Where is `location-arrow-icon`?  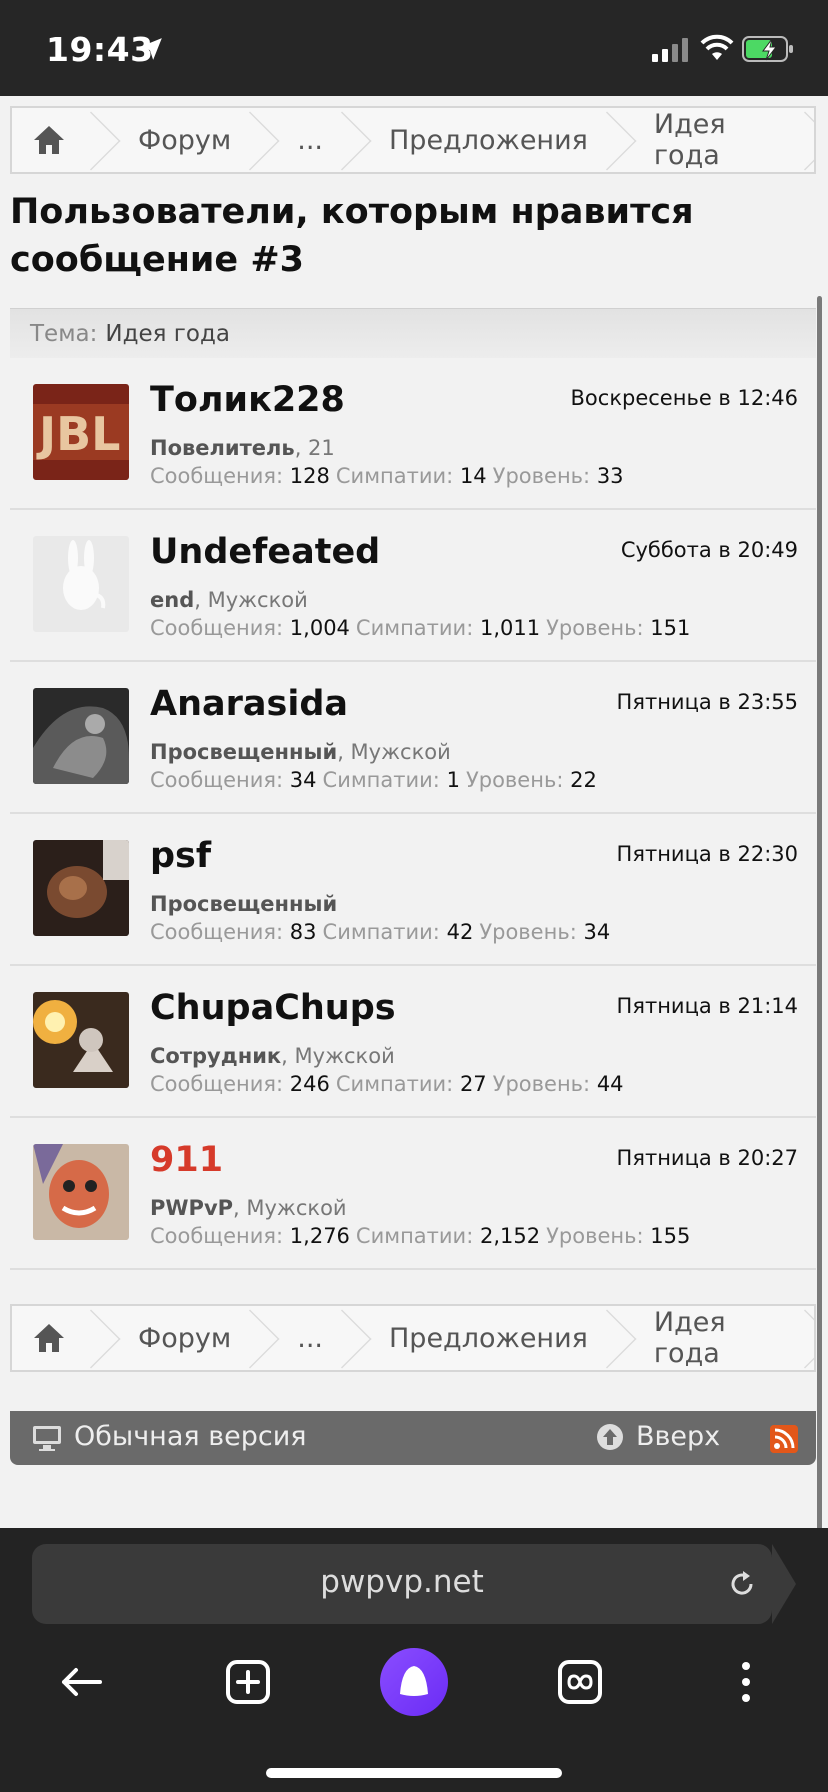 location-arrow-icon is located at coordinates (151, 49).